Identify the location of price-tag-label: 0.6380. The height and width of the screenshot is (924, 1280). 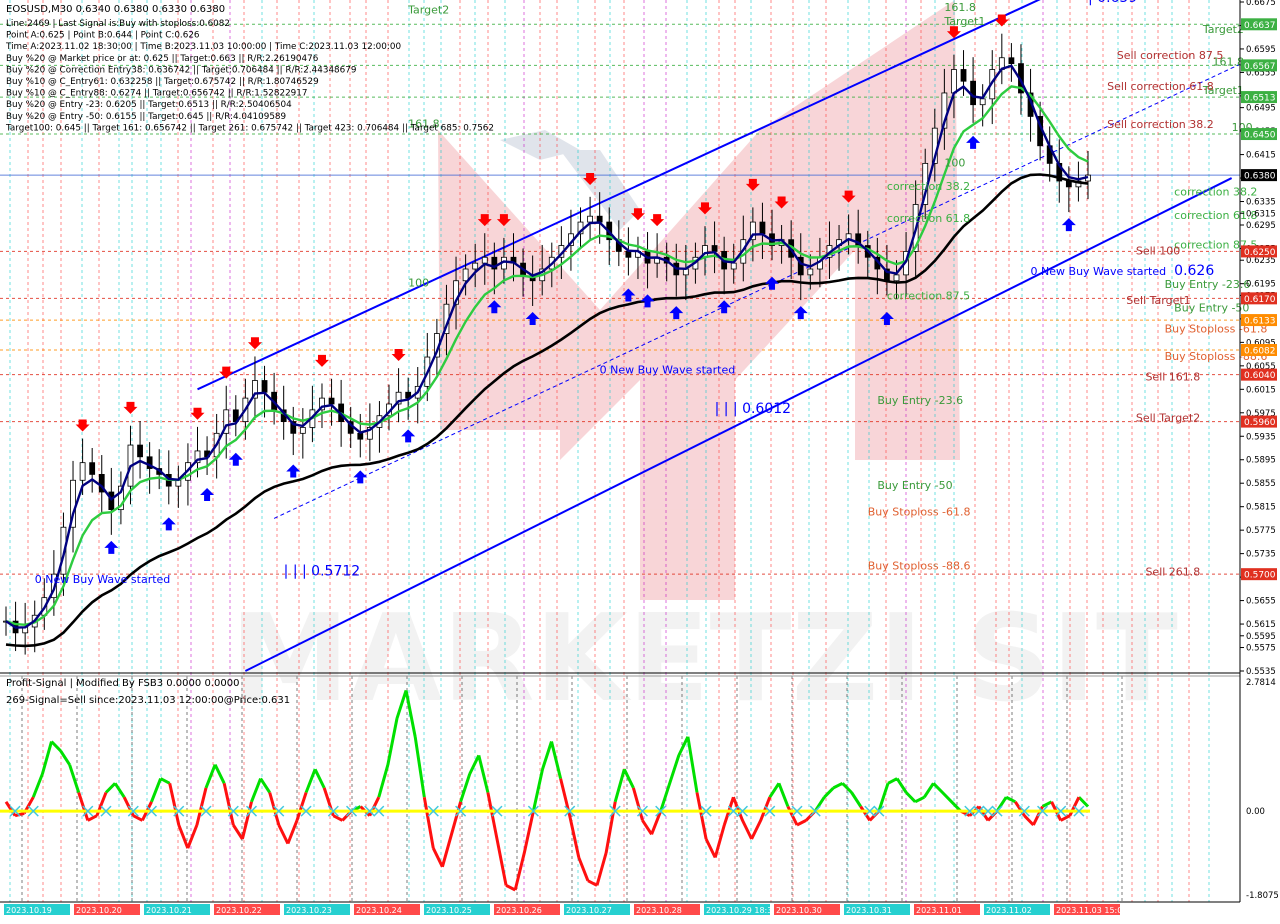
(1260, 177).